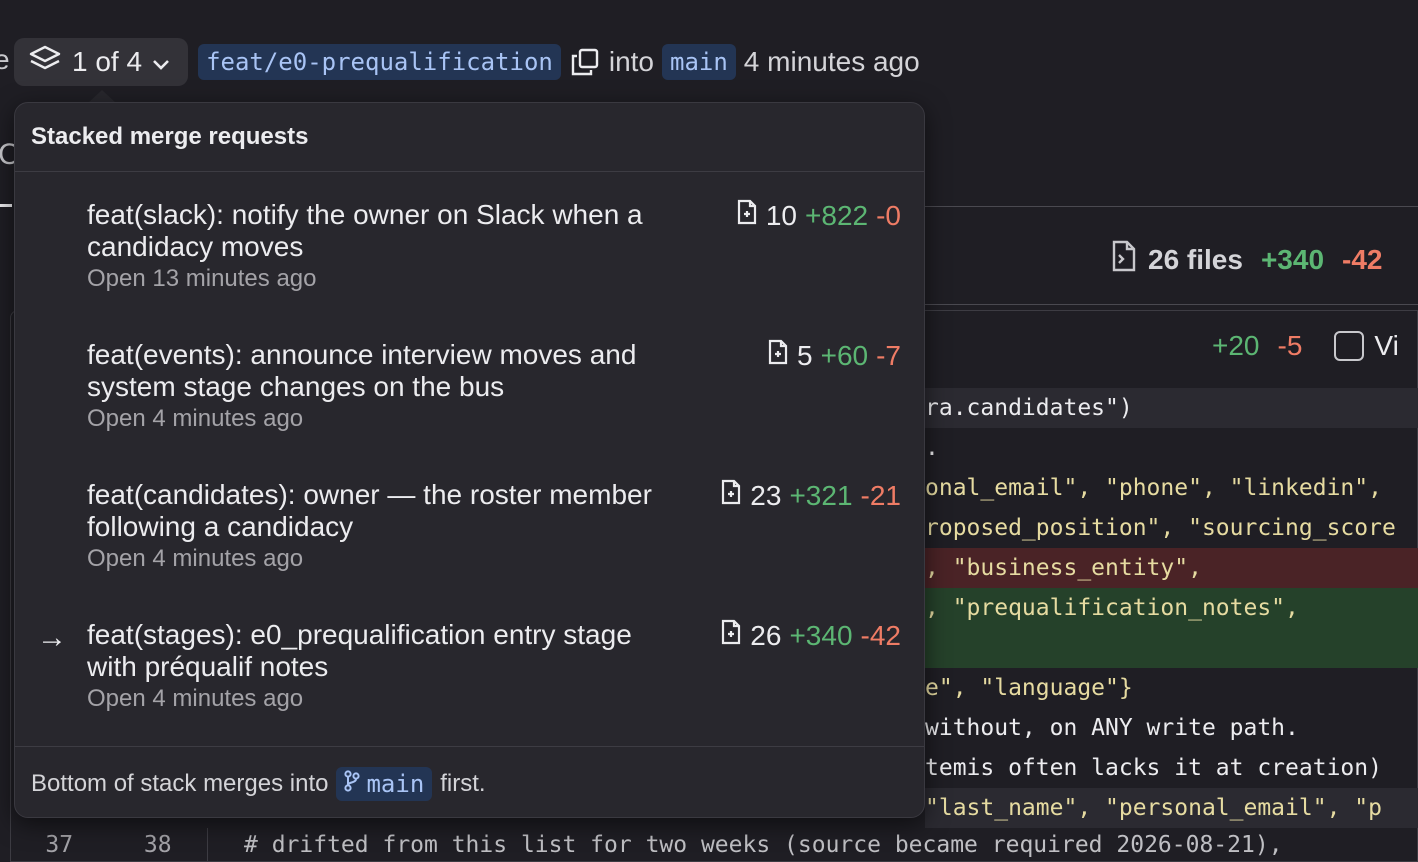 This screenshot has width=1418, height=862. I want to click on current-mr-arrow-icon: →, so click(52, 637).